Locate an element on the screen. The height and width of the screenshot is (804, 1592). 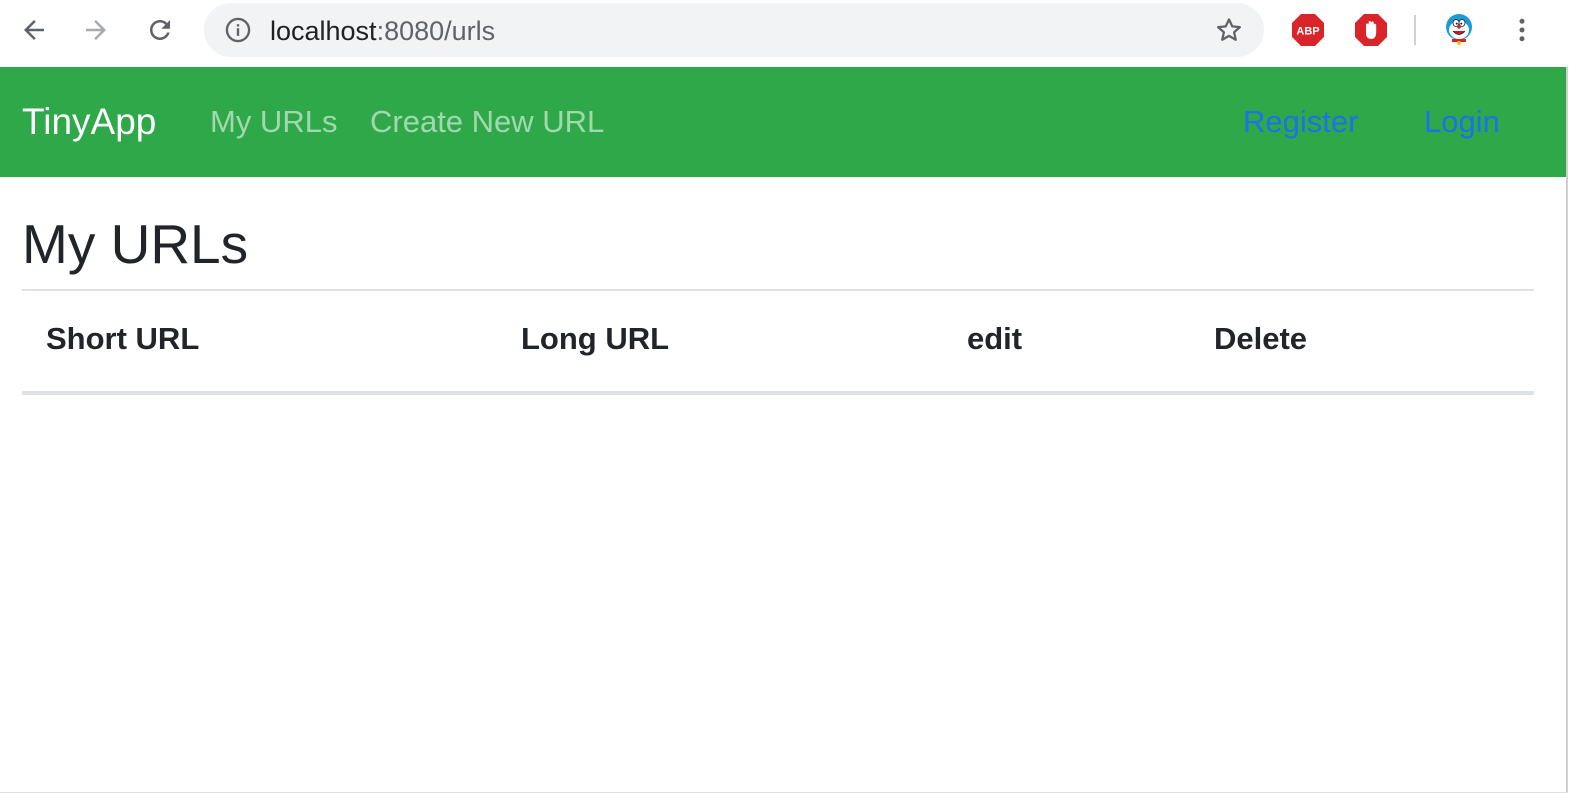
url-path: :8080/urls is located at coordinates (436, 31).